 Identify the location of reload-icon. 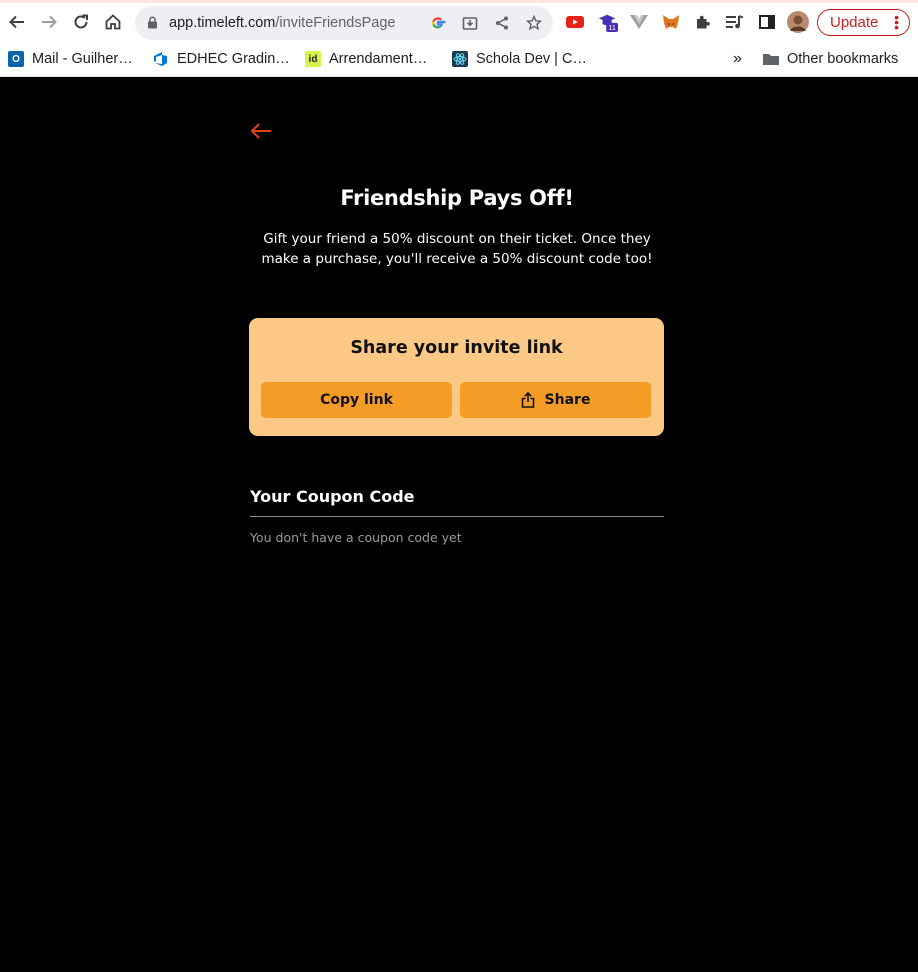
(81, 22).